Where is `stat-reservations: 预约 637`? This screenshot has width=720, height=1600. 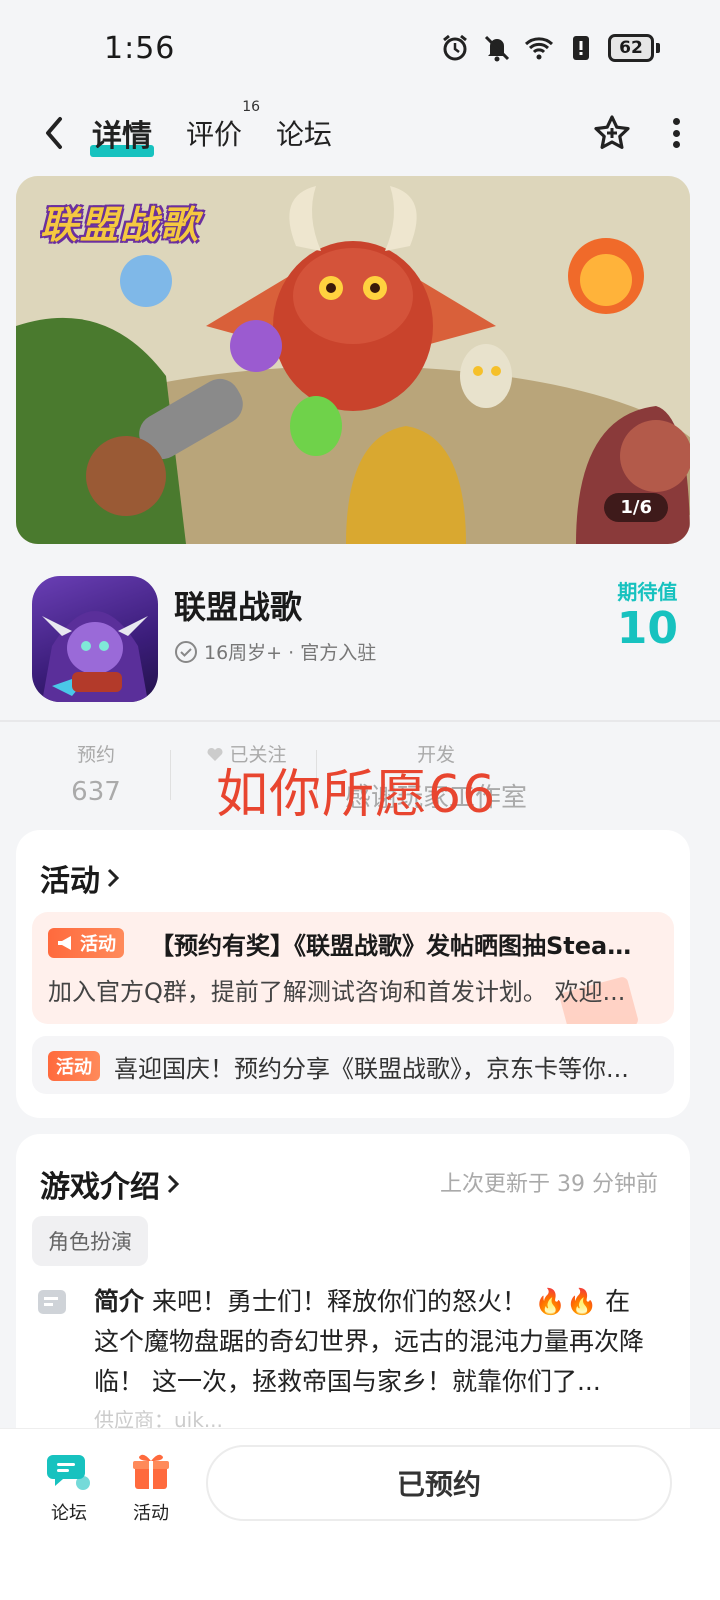 stat-reservations: 预约 637 is located at coordinates (96, 773).